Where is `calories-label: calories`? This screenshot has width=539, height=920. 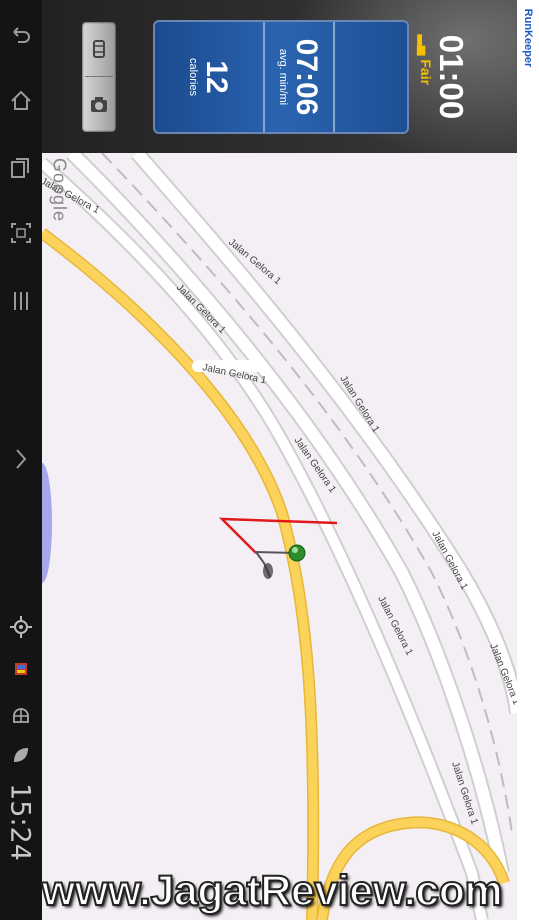
calories-label: calories is located at coordinates (193, 77).